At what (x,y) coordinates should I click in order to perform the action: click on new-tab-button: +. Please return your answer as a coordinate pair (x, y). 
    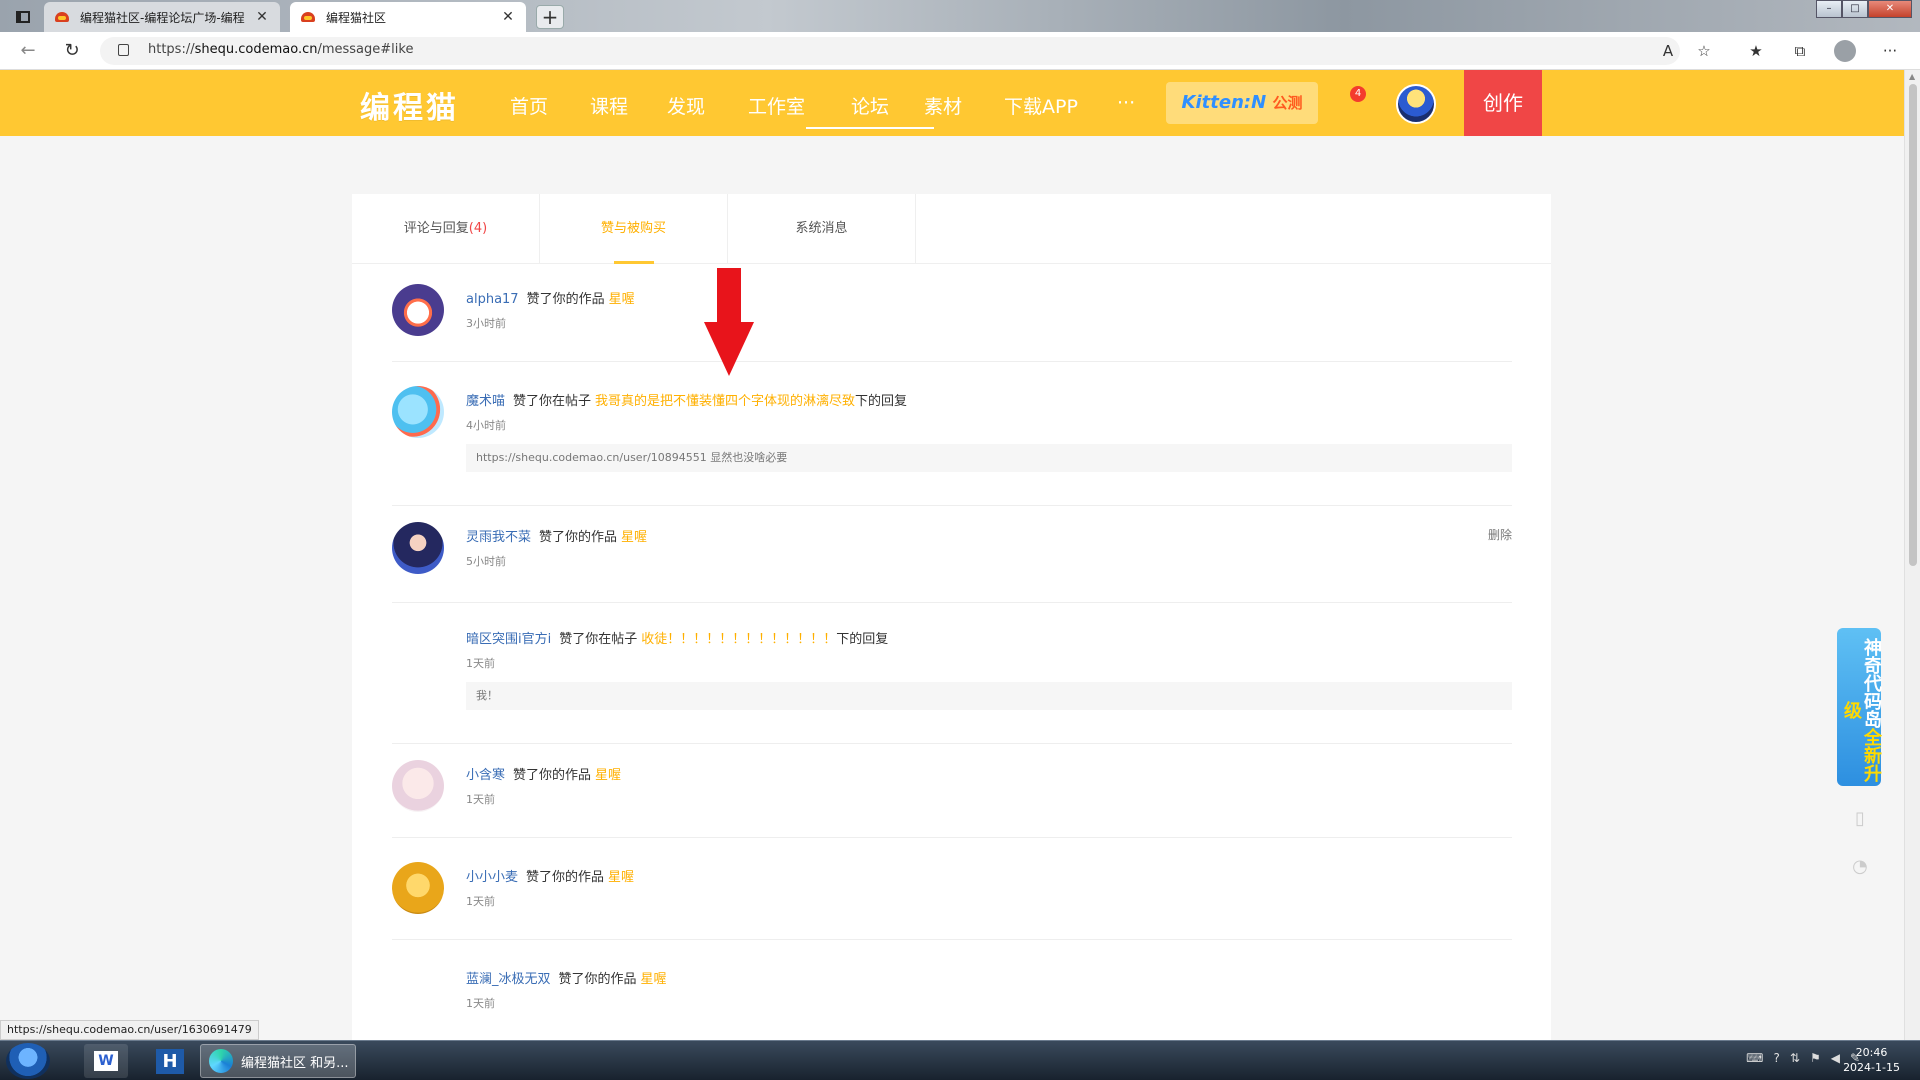
    Looking at the image, I should click on (550, 17).